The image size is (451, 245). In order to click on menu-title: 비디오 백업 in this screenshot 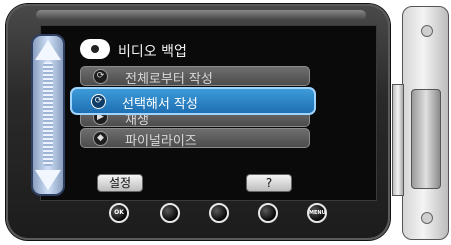, I will do `click(152, 52)`.